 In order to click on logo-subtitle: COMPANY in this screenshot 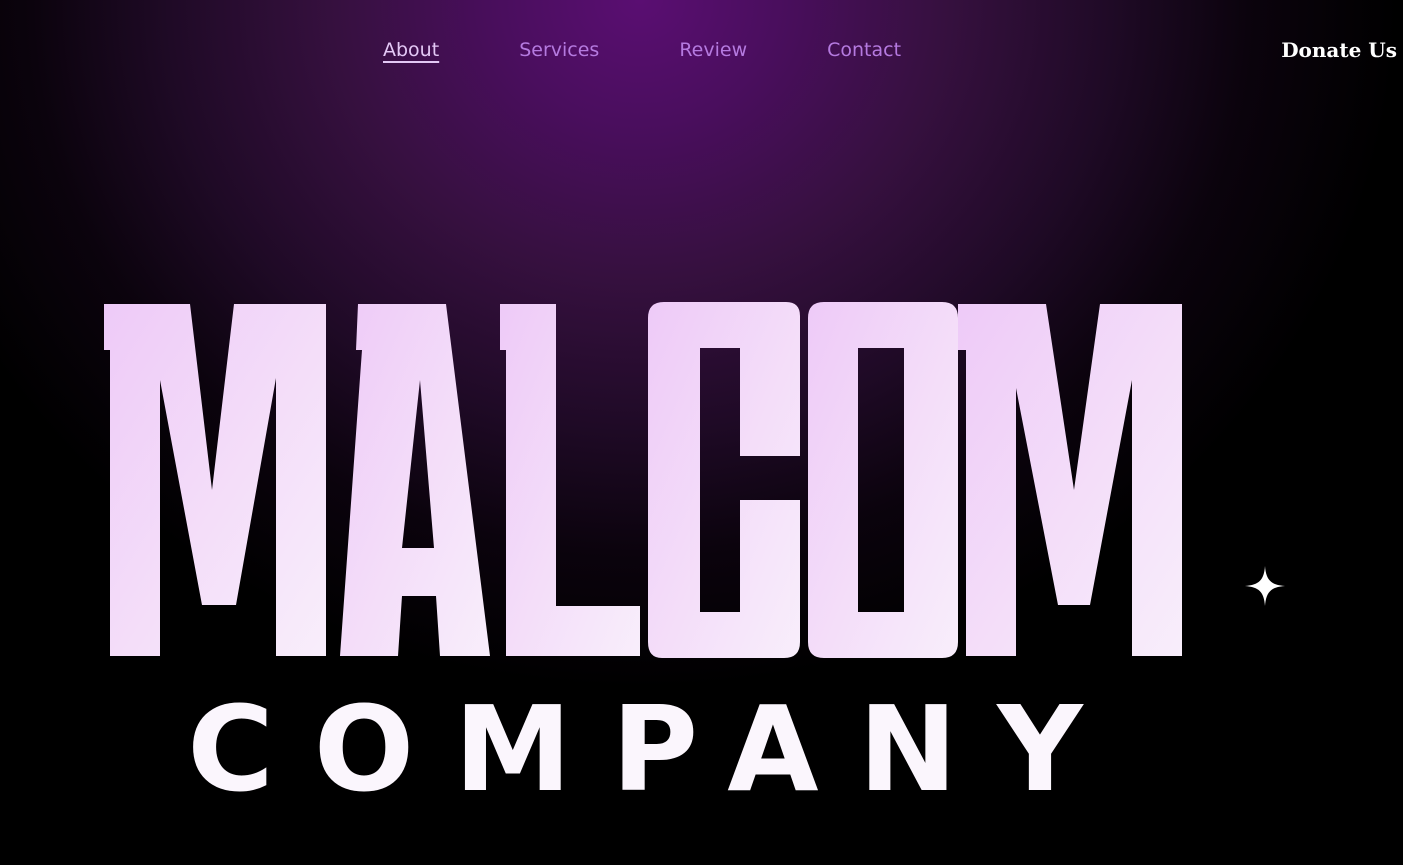, I will do `click(655, 749)`.